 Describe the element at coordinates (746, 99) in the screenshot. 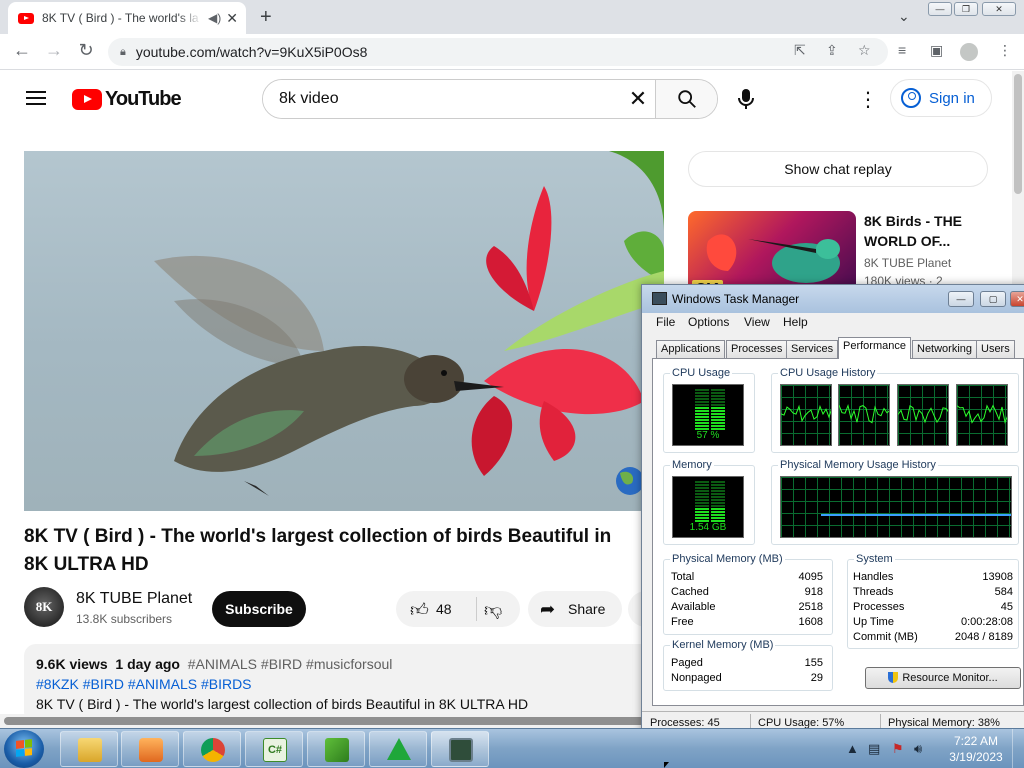

I see `microphone-icon` at that location.